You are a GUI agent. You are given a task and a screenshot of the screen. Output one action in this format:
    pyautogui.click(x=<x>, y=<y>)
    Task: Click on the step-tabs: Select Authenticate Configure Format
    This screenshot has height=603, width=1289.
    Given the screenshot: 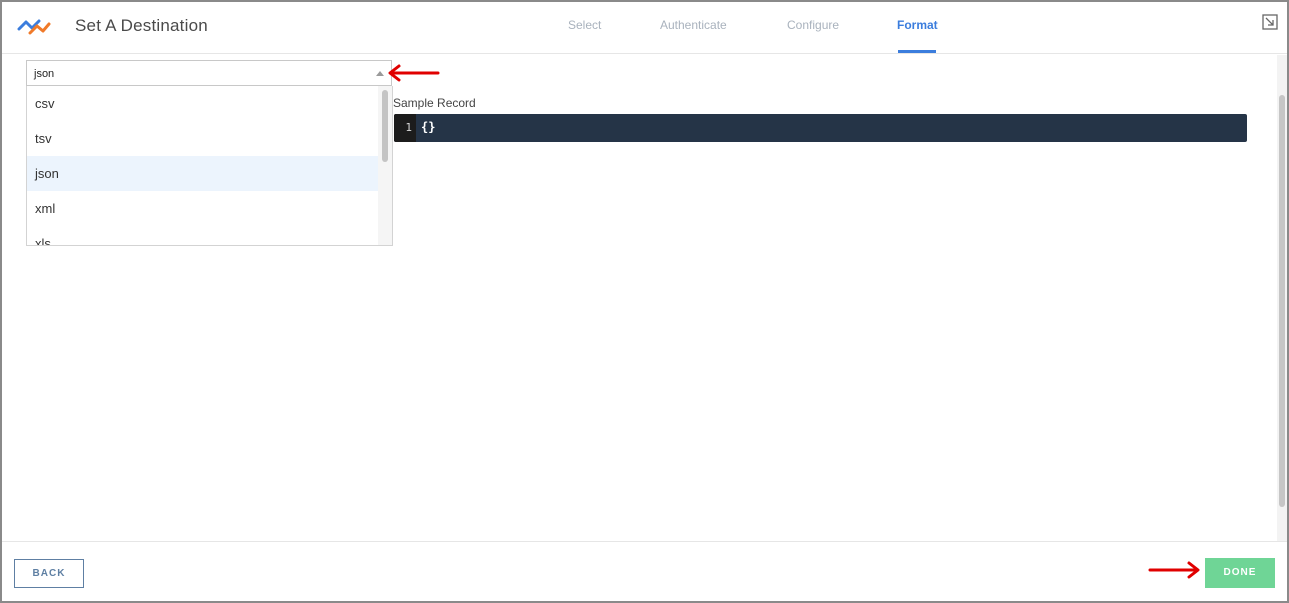 What is the action you would take?
    pyautogui.click(x=644, y=28)
    